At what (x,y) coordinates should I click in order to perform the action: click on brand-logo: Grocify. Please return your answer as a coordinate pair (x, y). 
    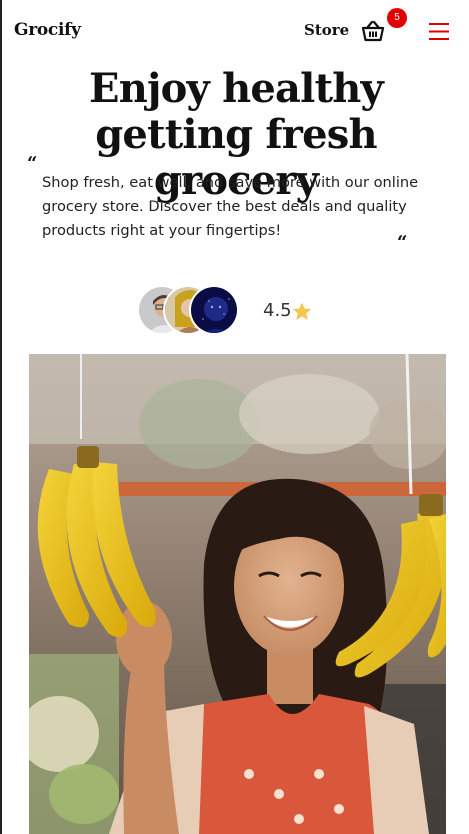
    Looking at the image, I should click on (47, 30).